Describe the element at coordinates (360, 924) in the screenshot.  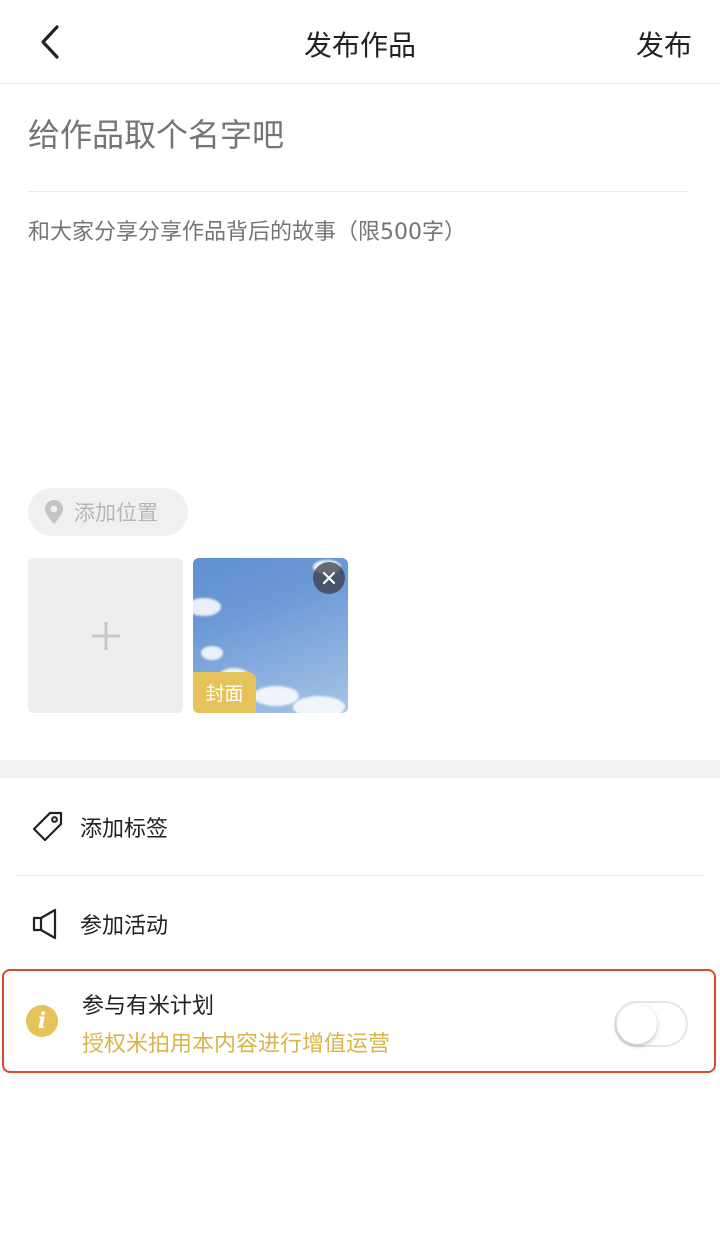
I see `join-activity-row: 参加活动` at that location.